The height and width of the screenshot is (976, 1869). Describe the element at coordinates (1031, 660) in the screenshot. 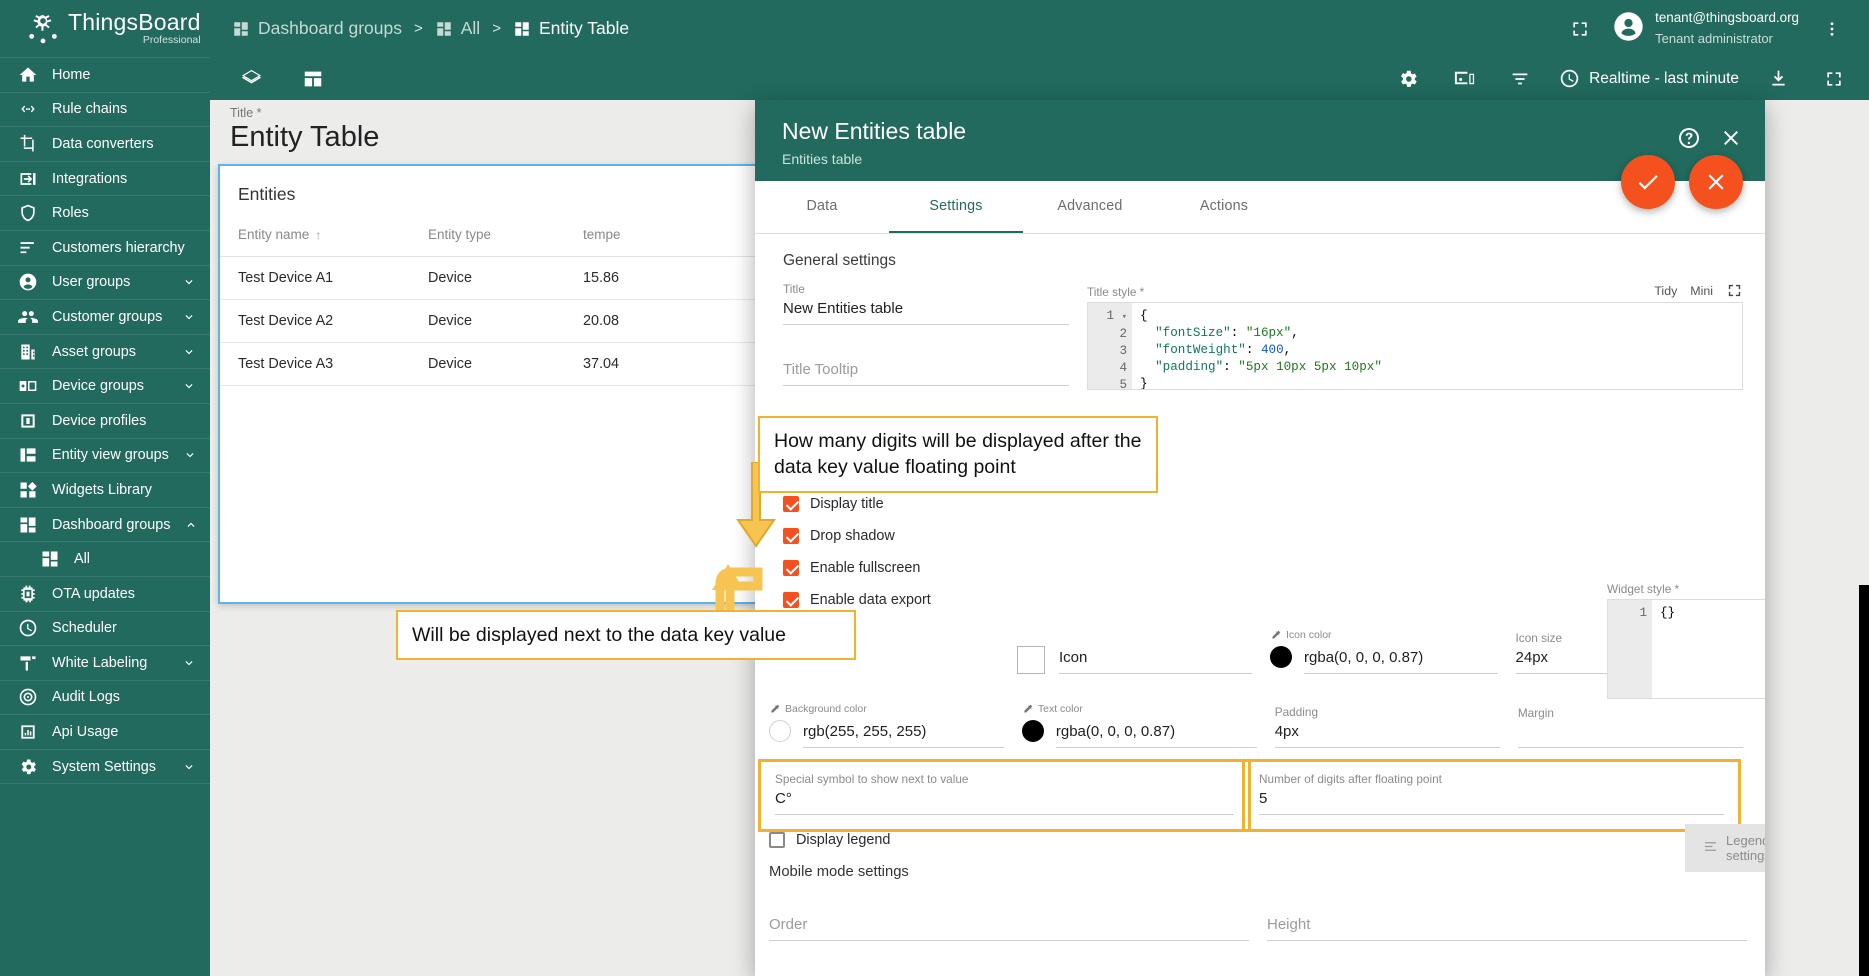

I see `icon-preview-swatch` at that location.